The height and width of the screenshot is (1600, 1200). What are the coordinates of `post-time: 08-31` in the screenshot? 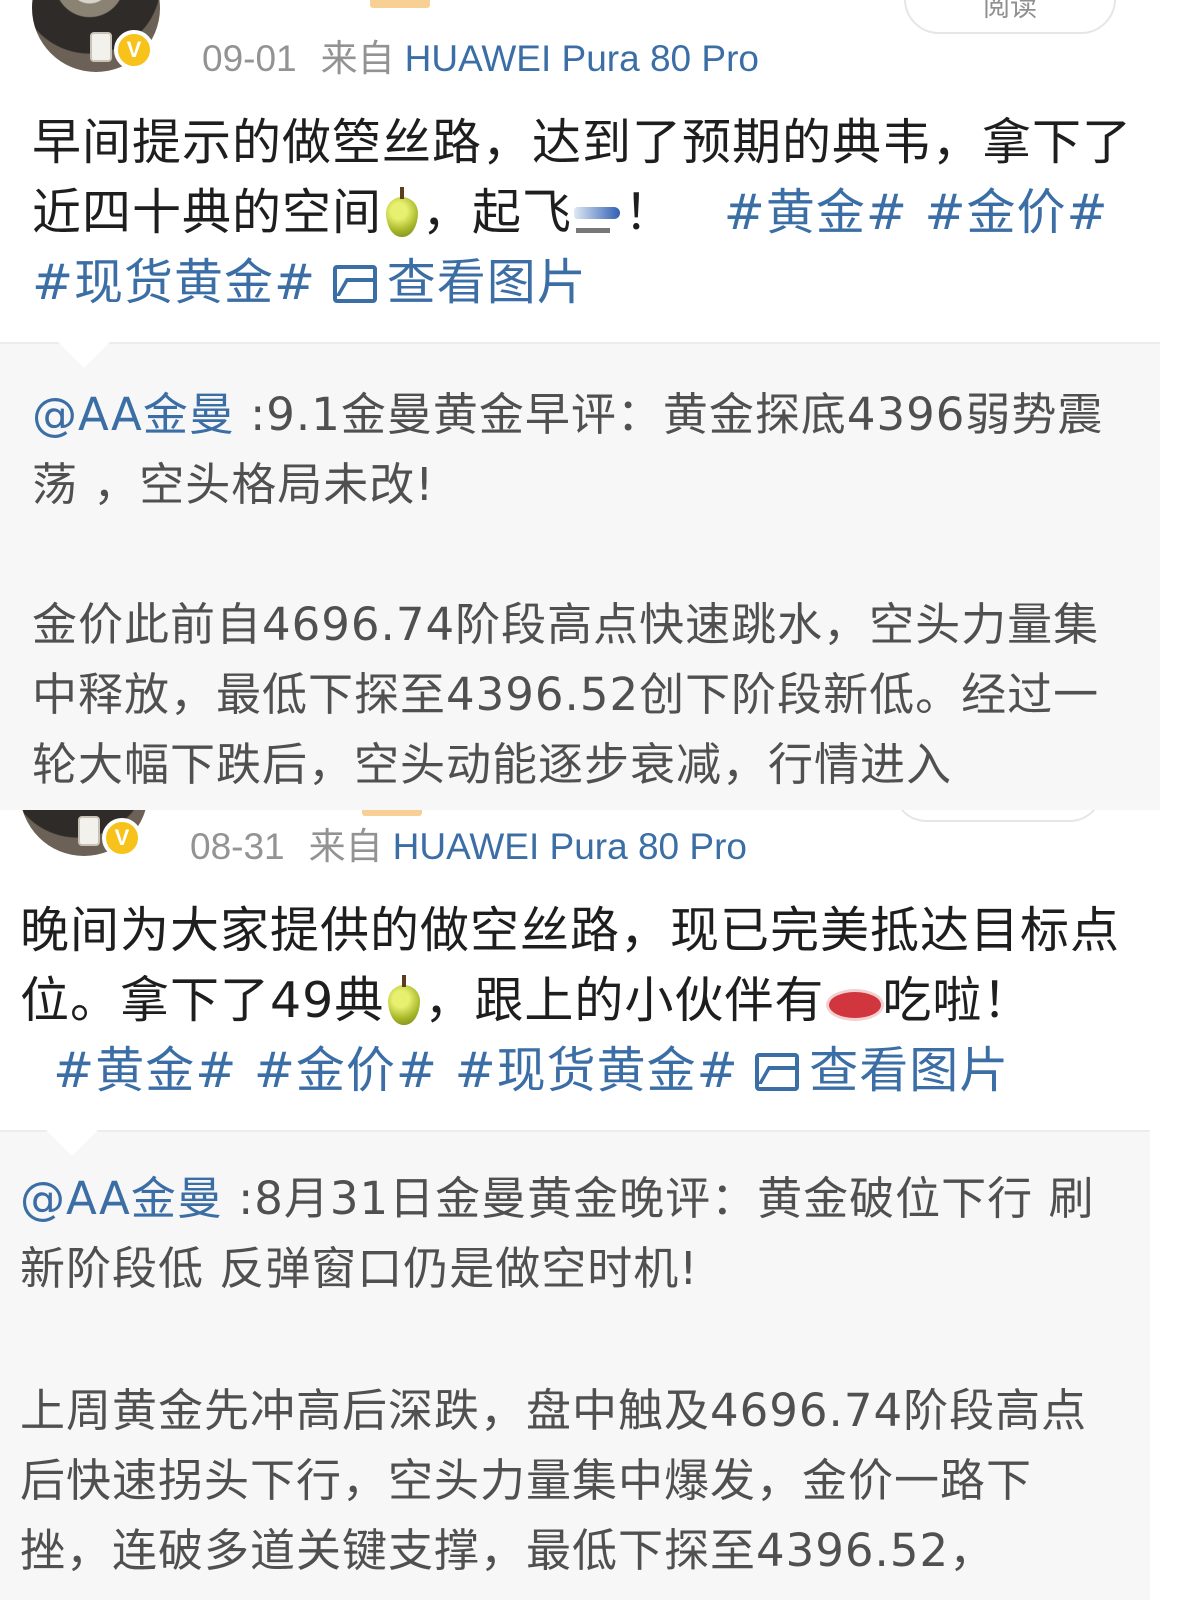 It's located at (237, 846).